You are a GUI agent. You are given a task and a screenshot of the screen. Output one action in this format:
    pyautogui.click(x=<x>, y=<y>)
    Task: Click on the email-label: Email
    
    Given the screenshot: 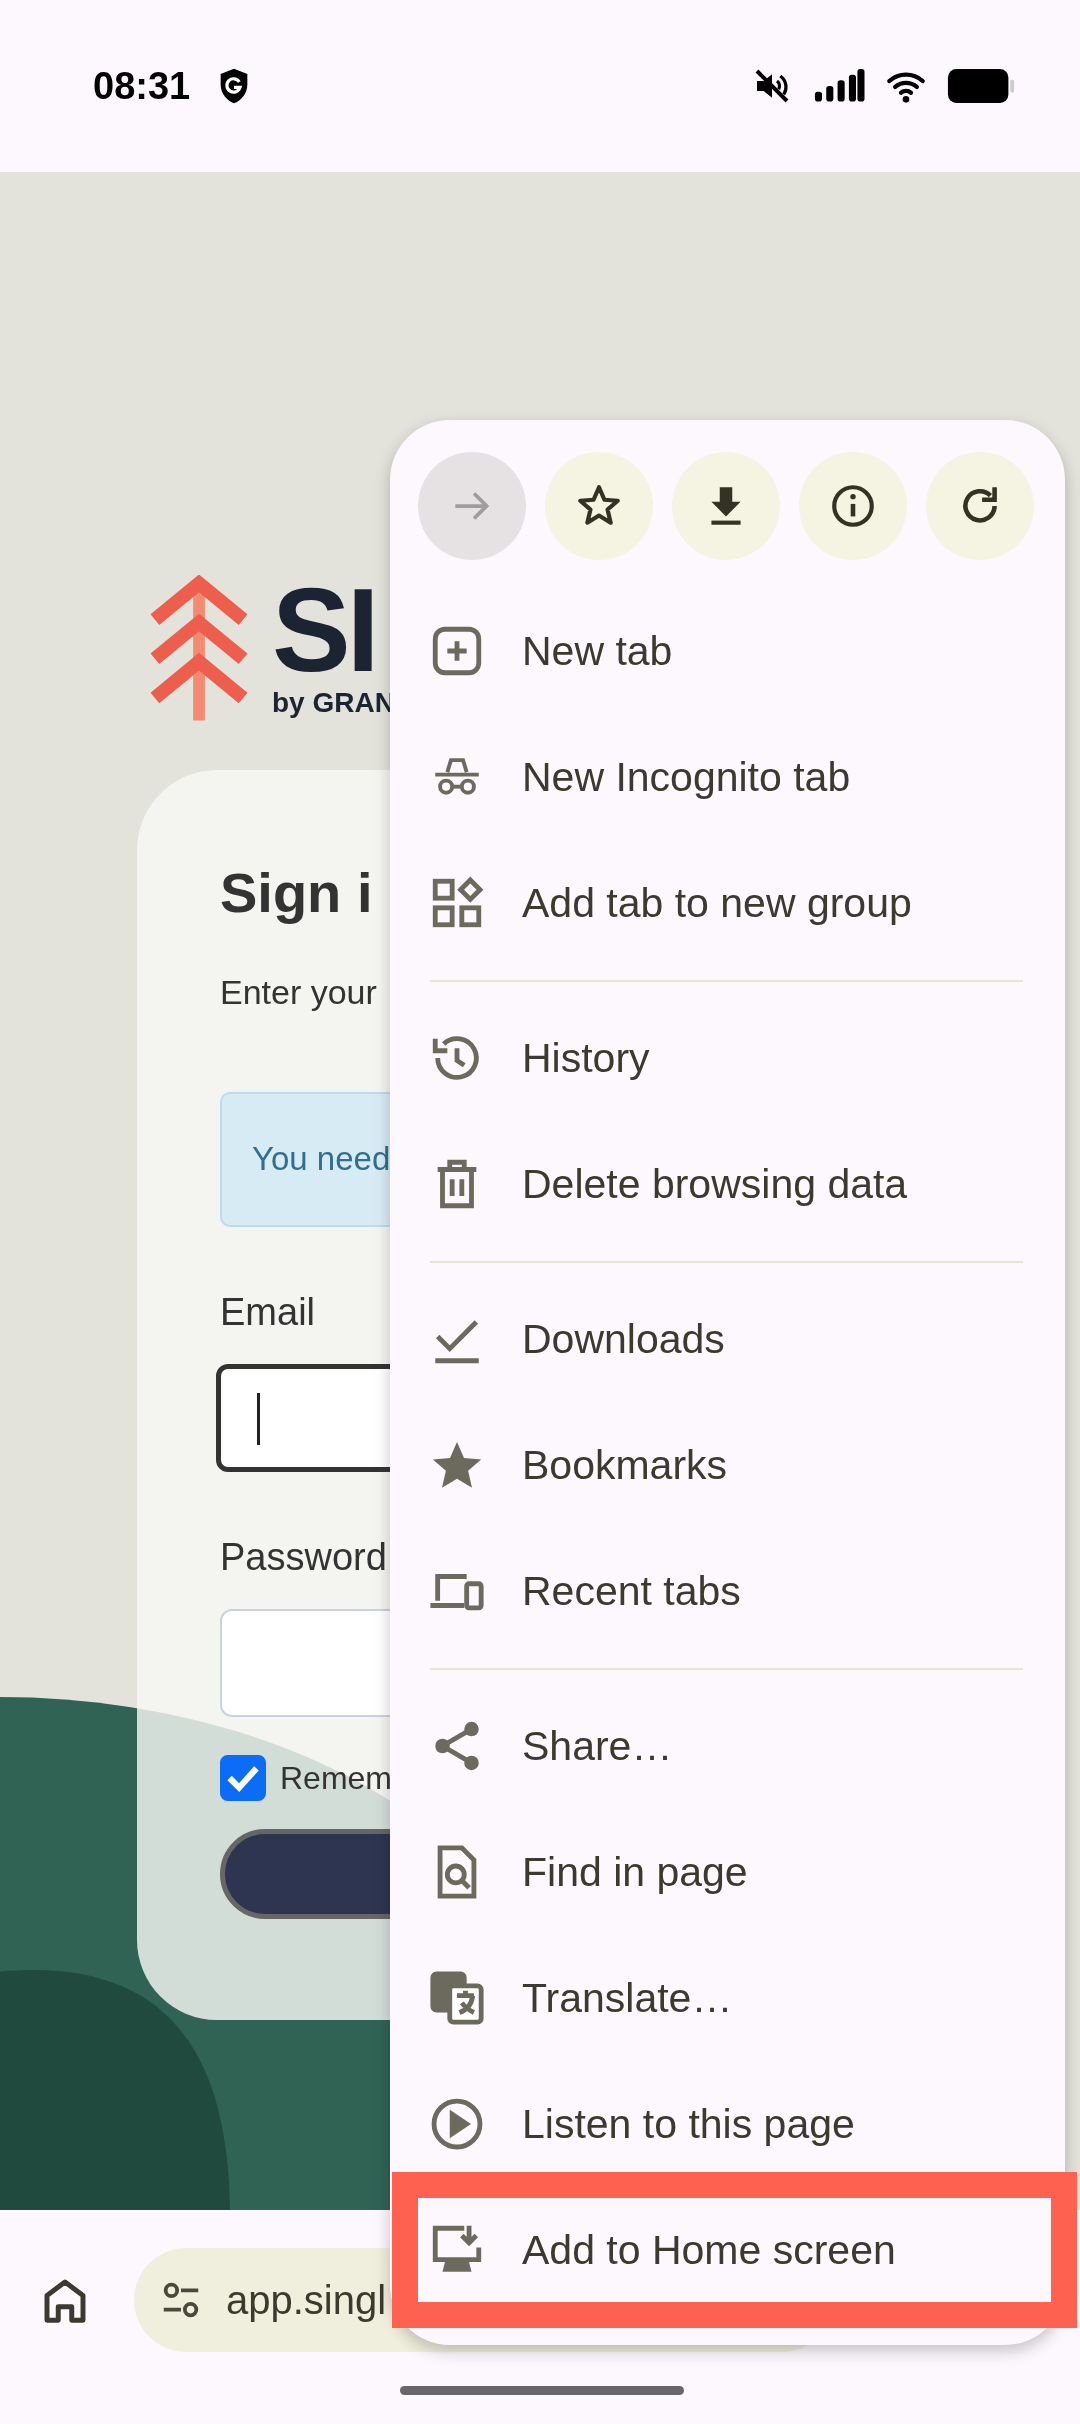 What is the action you would take?
    pyautogui.click(x=268, y=1312)
    